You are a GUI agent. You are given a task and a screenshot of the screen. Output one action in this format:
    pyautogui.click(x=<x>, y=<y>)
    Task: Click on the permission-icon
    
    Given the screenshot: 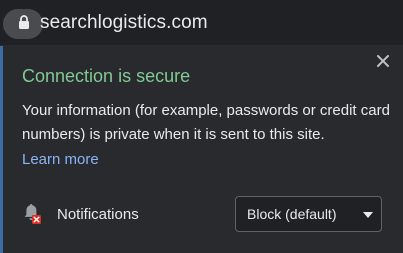 What is the action you would take?
    pyautogui.click(x=33, y=214)
    